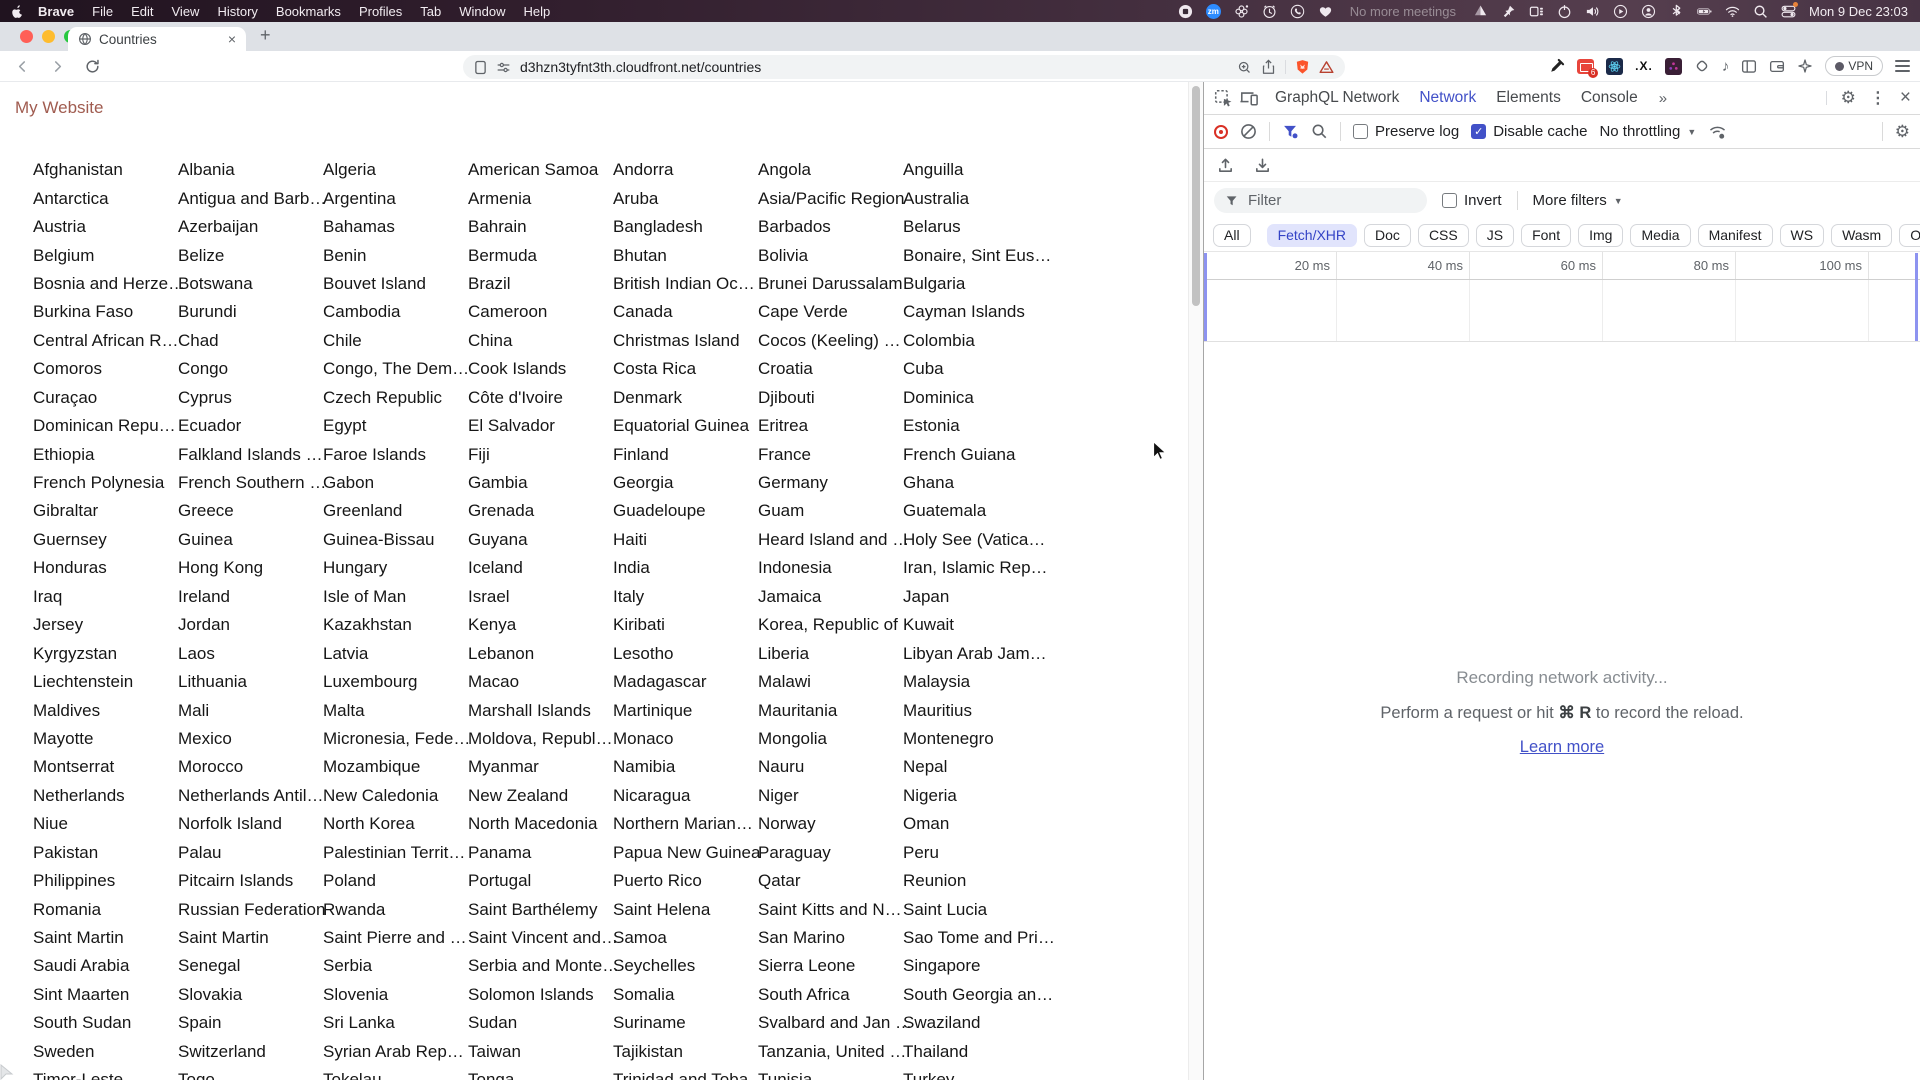 Image resolution: width=1920 pixels, height=1085 pixels. What do you see at coordinates (1232, 235) in the screenshot?
I see `chip-all: All` at bounding box center [1232, 235].